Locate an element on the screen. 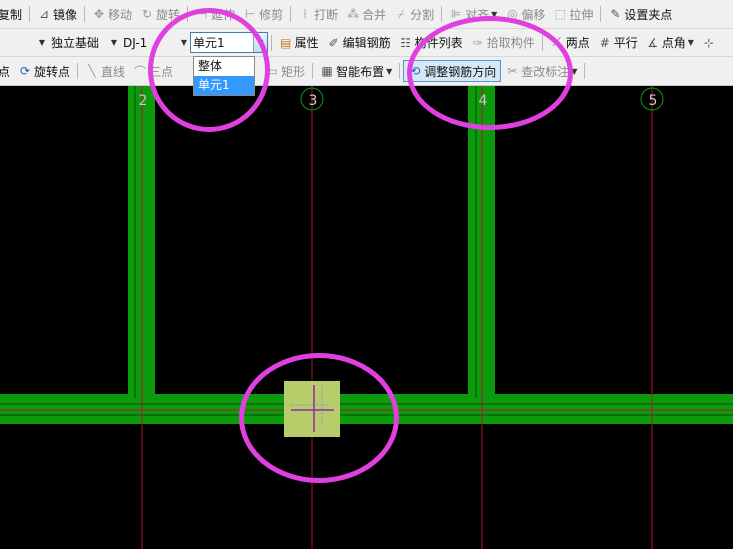 This screenshot has width=733, height=549. rotate-point-button: ⟳ 旋转点 is located at coordinates (44, 71).